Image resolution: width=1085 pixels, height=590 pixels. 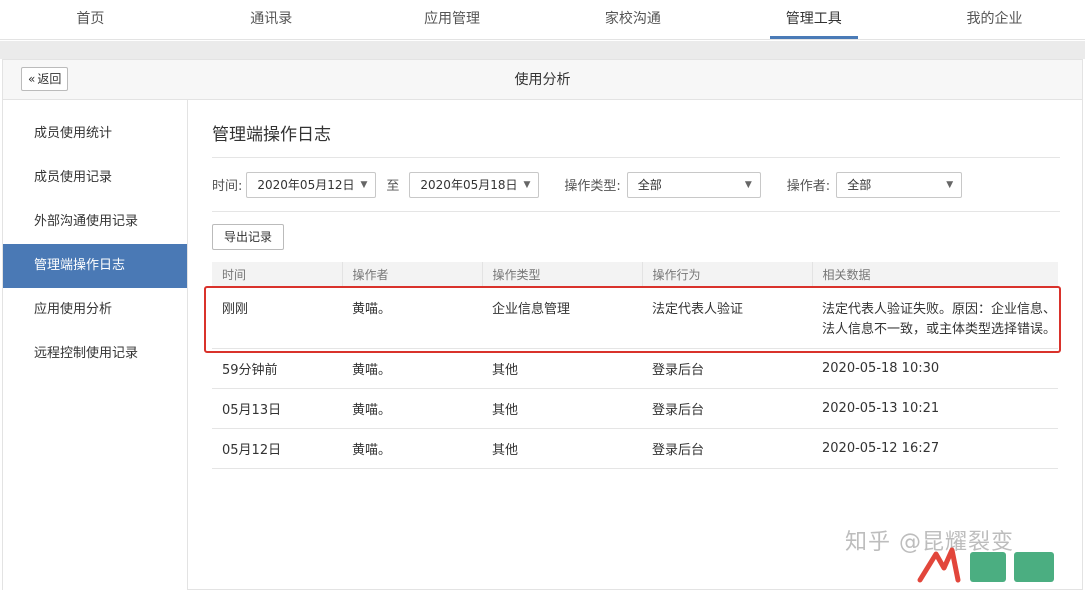 I want to click on column-header-action: 操作行为, so click(x=727, y=274).